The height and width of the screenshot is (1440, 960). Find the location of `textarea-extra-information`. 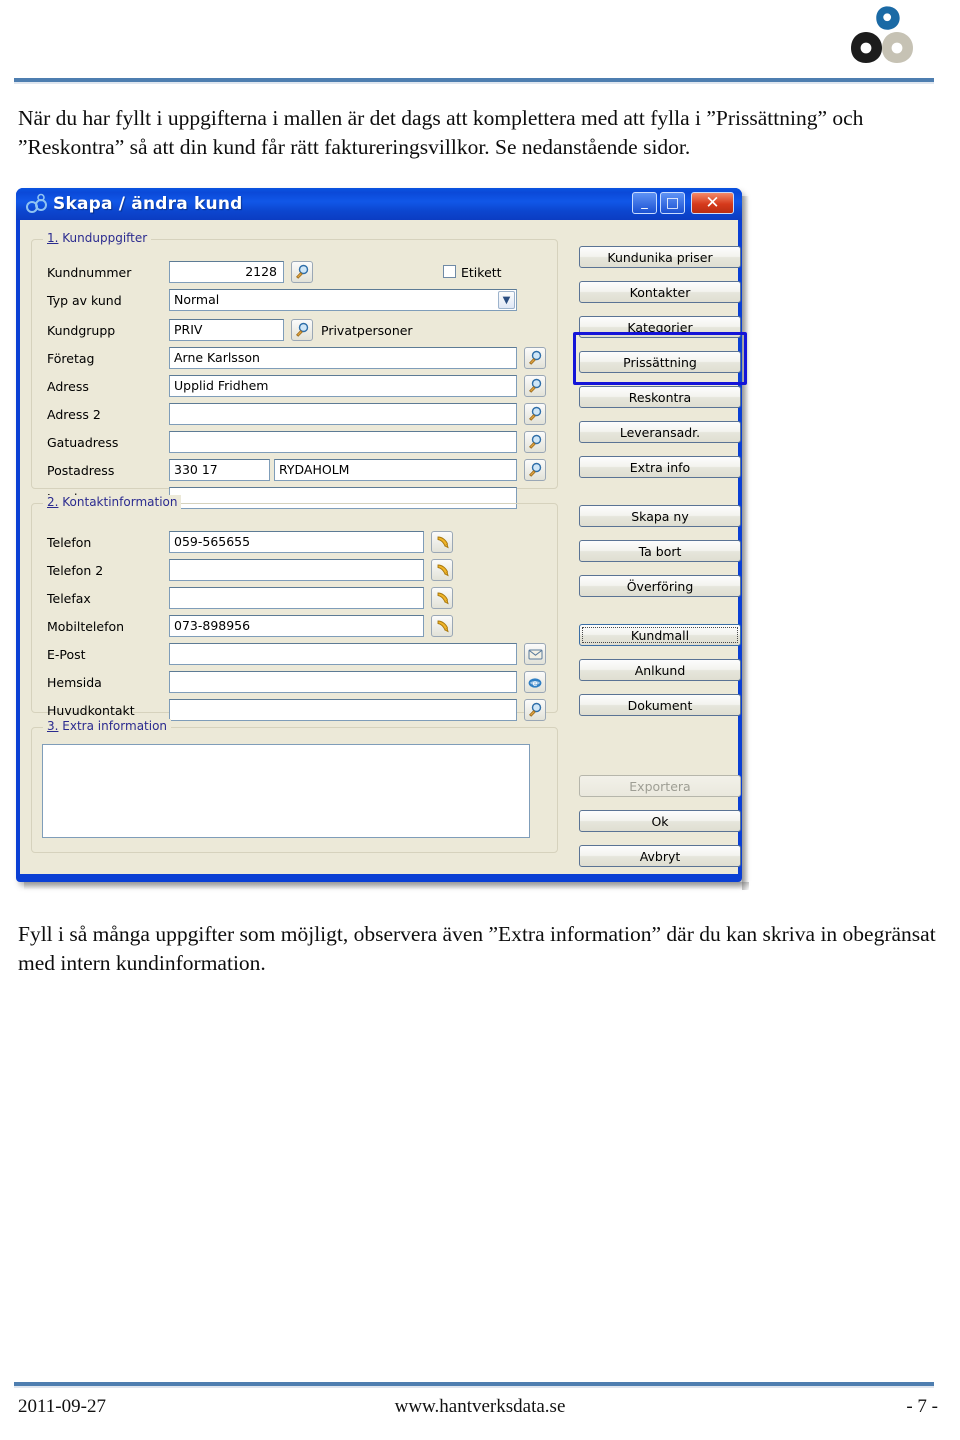

textarea-extra-information is located at coordinates (286, 791).